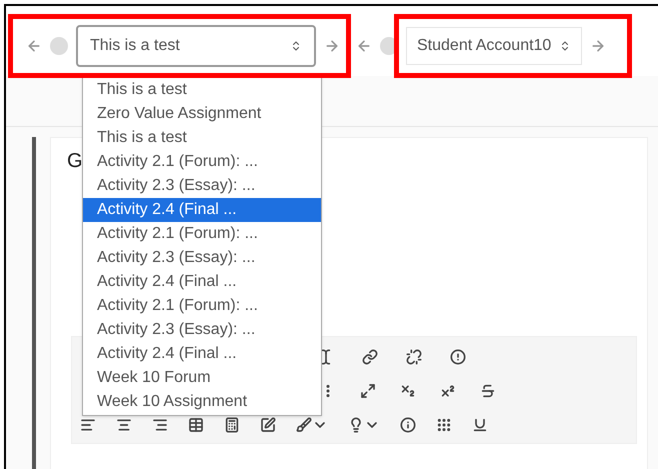 This screenshot has width=658, height=469. I want to click on dropdown-option: Zero Value Assignment, so click(202, 114).